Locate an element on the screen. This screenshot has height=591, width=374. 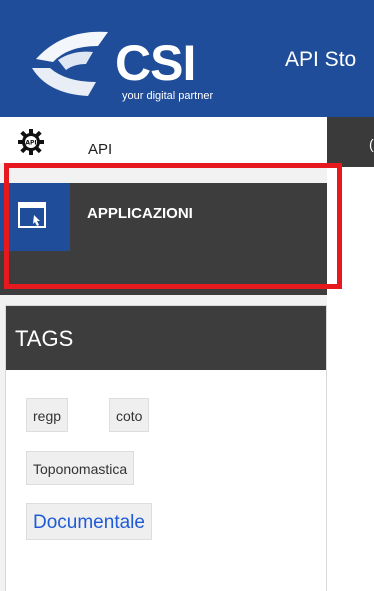
tags-panel-header: TAGS is located at coordinates (166, 338).